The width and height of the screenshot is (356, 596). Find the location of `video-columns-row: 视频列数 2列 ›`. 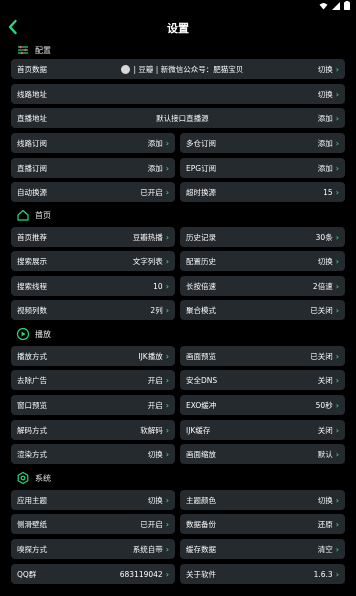

video-columns-row: 视频列数 2列 › is located at coordinates (93, 310).